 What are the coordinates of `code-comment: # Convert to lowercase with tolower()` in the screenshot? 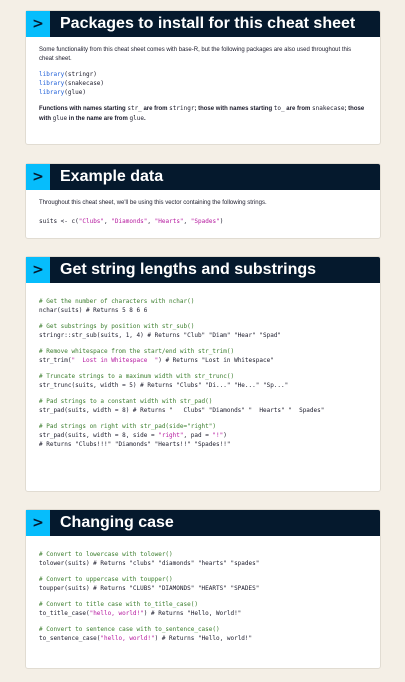 It's located at (106, 554).